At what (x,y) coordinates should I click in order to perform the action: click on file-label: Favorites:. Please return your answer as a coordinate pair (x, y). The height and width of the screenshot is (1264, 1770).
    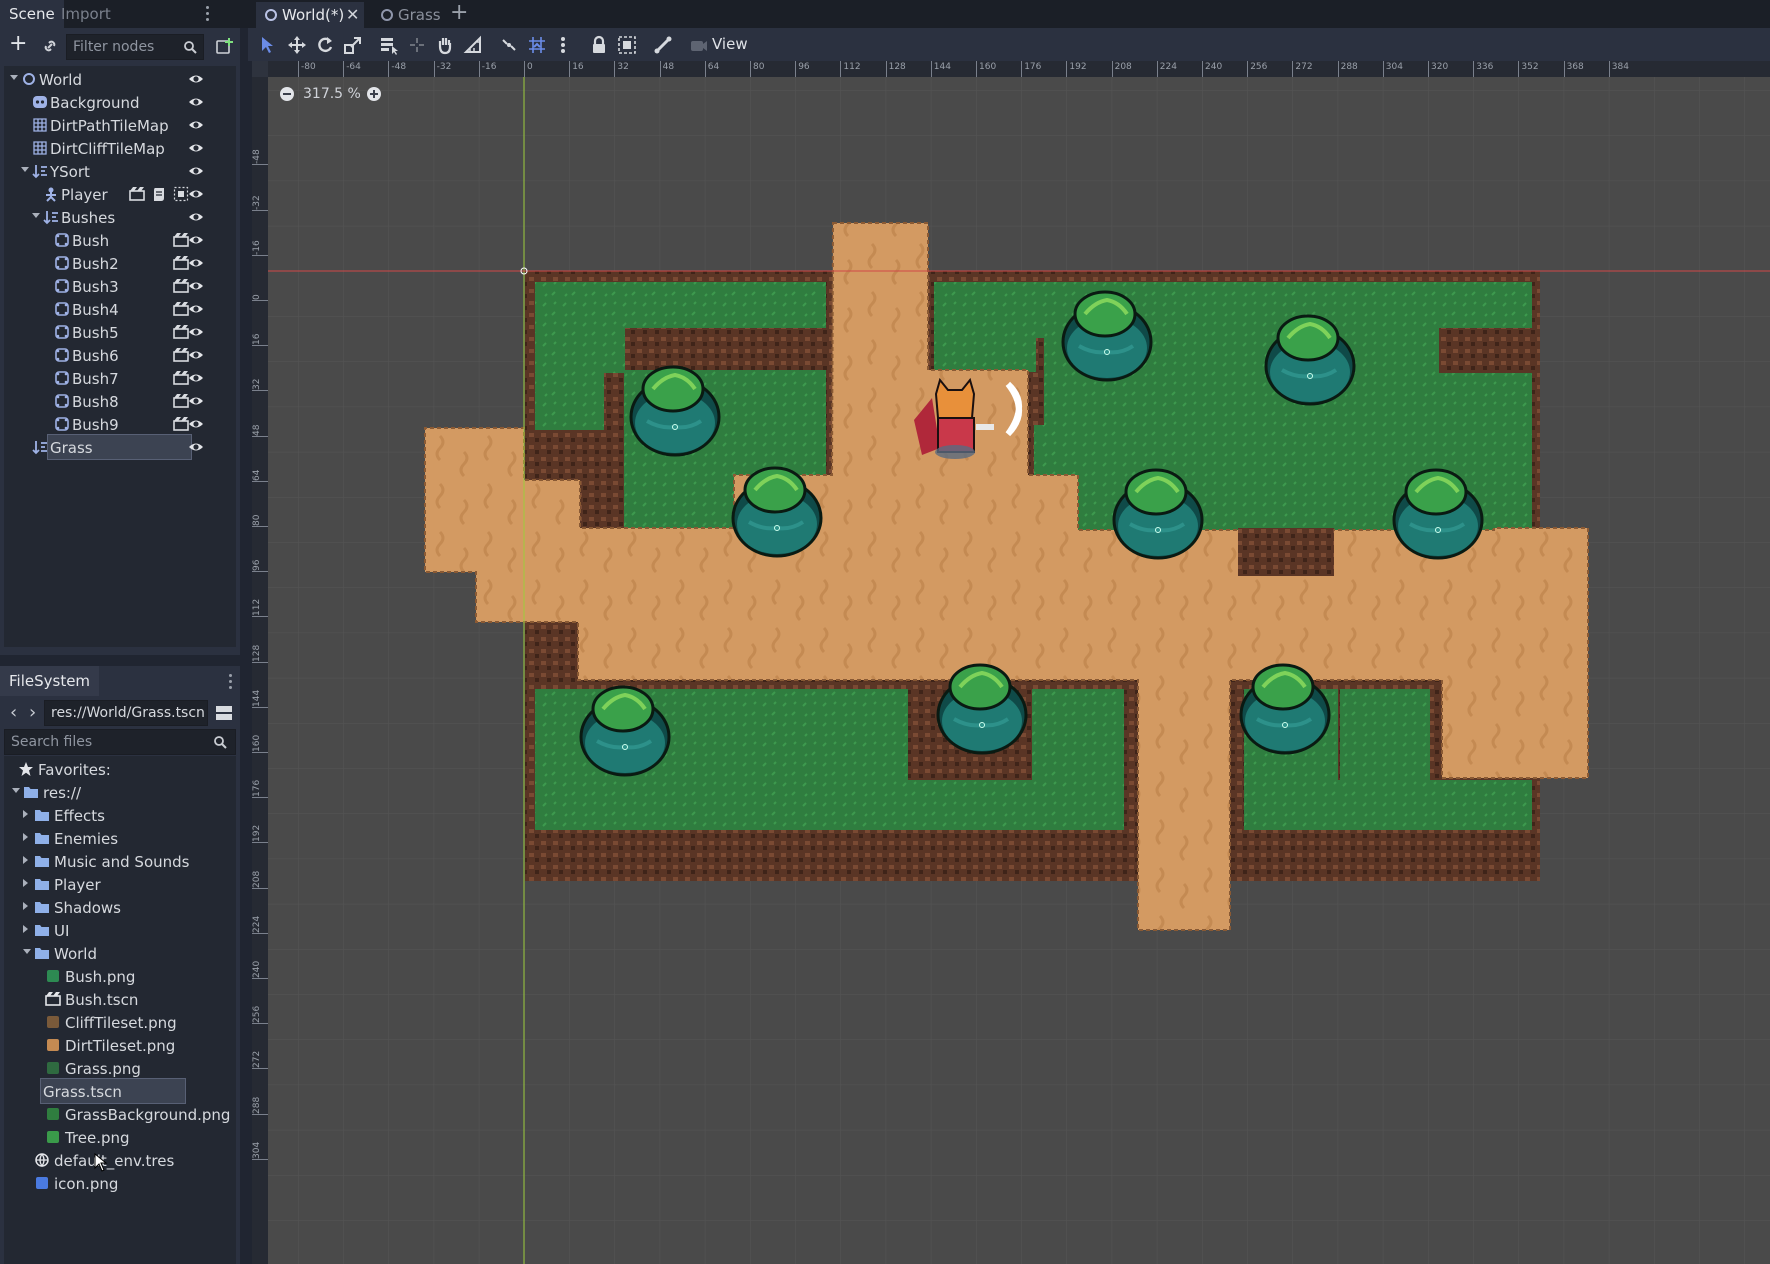
    Looking at the image, I should click on (74, 770).